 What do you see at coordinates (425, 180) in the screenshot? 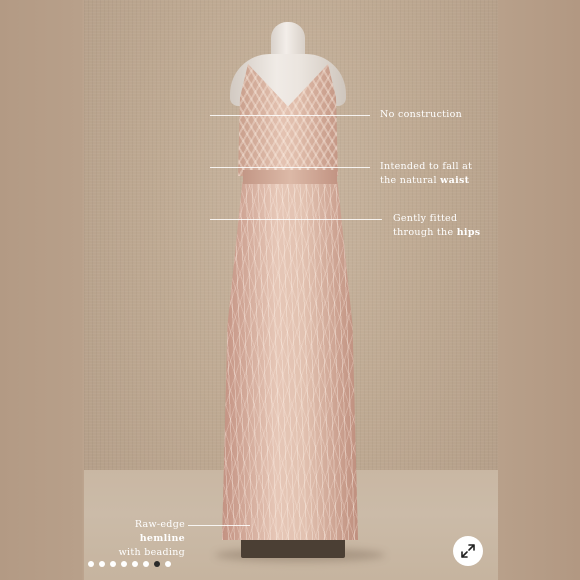
I see `annotation-waist-line2: the natural waist` at bounding box center [425, 180].